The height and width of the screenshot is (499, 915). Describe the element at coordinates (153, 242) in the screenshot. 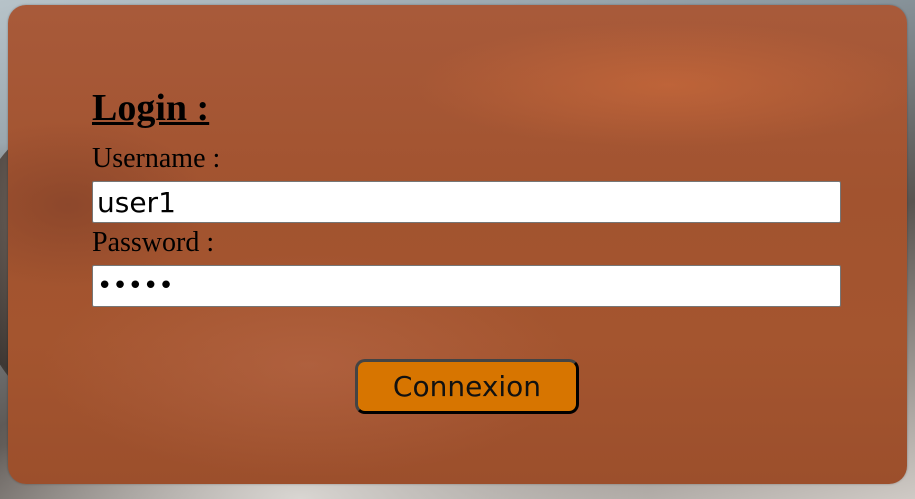

I see `password-label: Password :` at that location.